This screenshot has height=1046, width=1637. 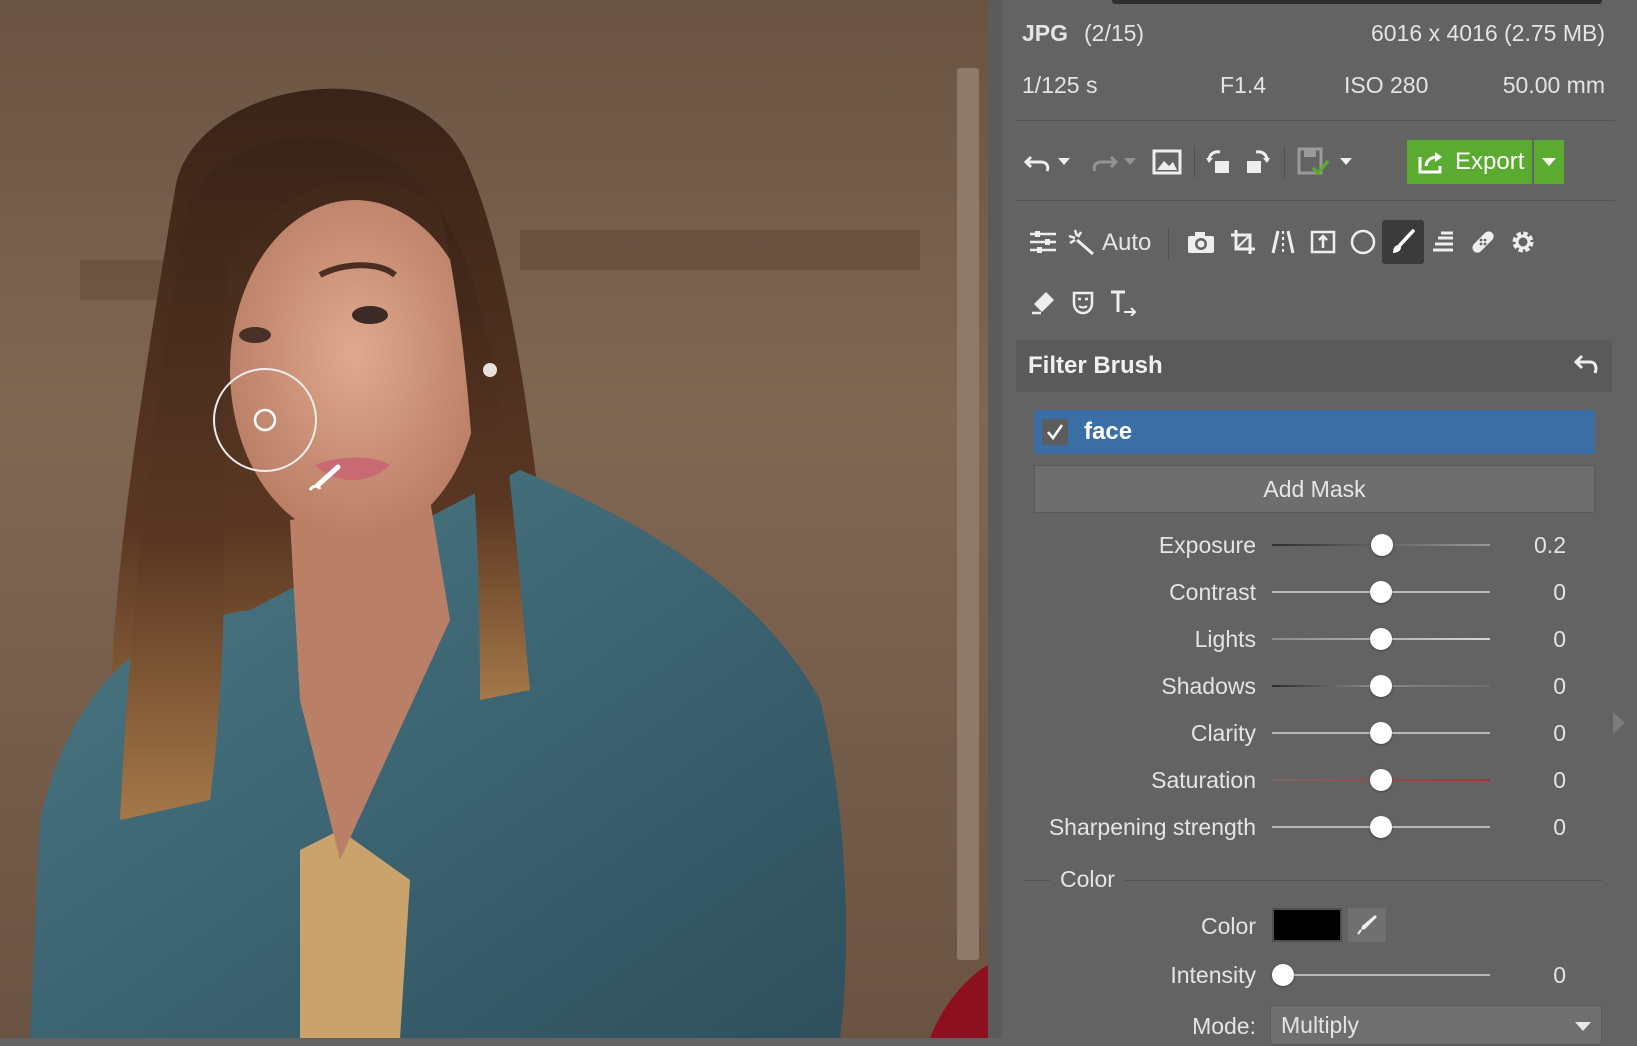 I want to click on slider-shadows: Shadows 0, so click(x=1302, y=686).